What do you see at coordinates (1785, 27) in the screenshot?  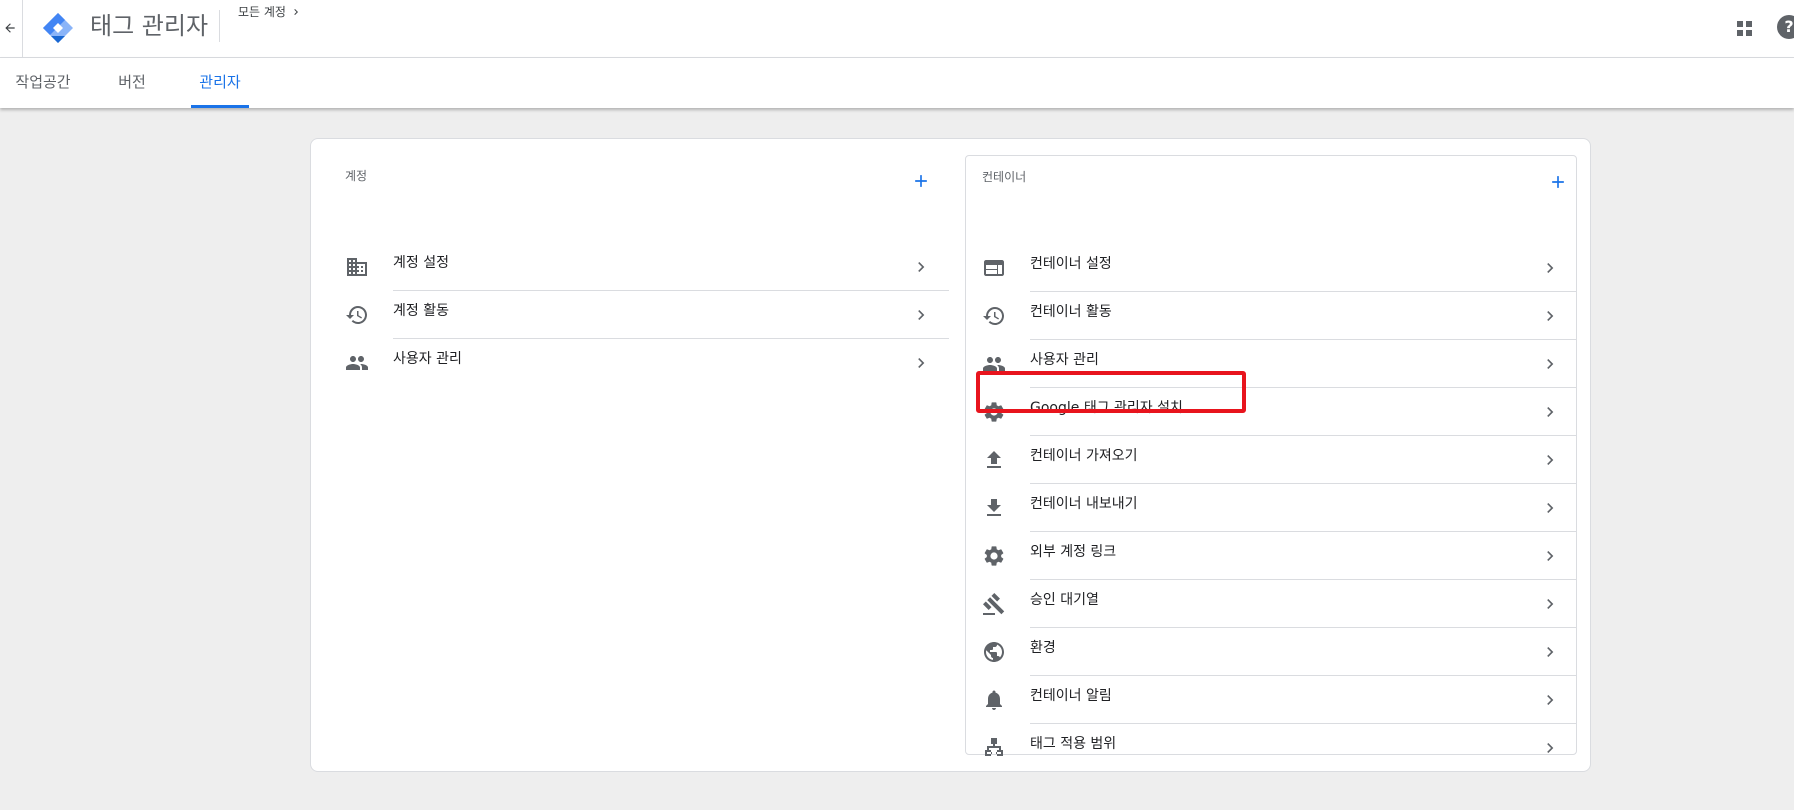 I see `help-icon: ?` at bounding box center [1785, 27].